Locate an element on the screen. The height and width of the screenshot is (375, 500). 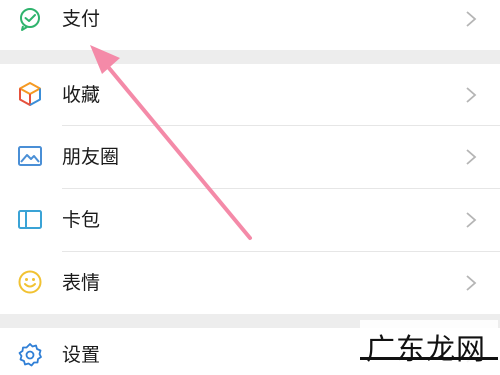
watermark: 广东龙网 is located at coordinates (429, 343).